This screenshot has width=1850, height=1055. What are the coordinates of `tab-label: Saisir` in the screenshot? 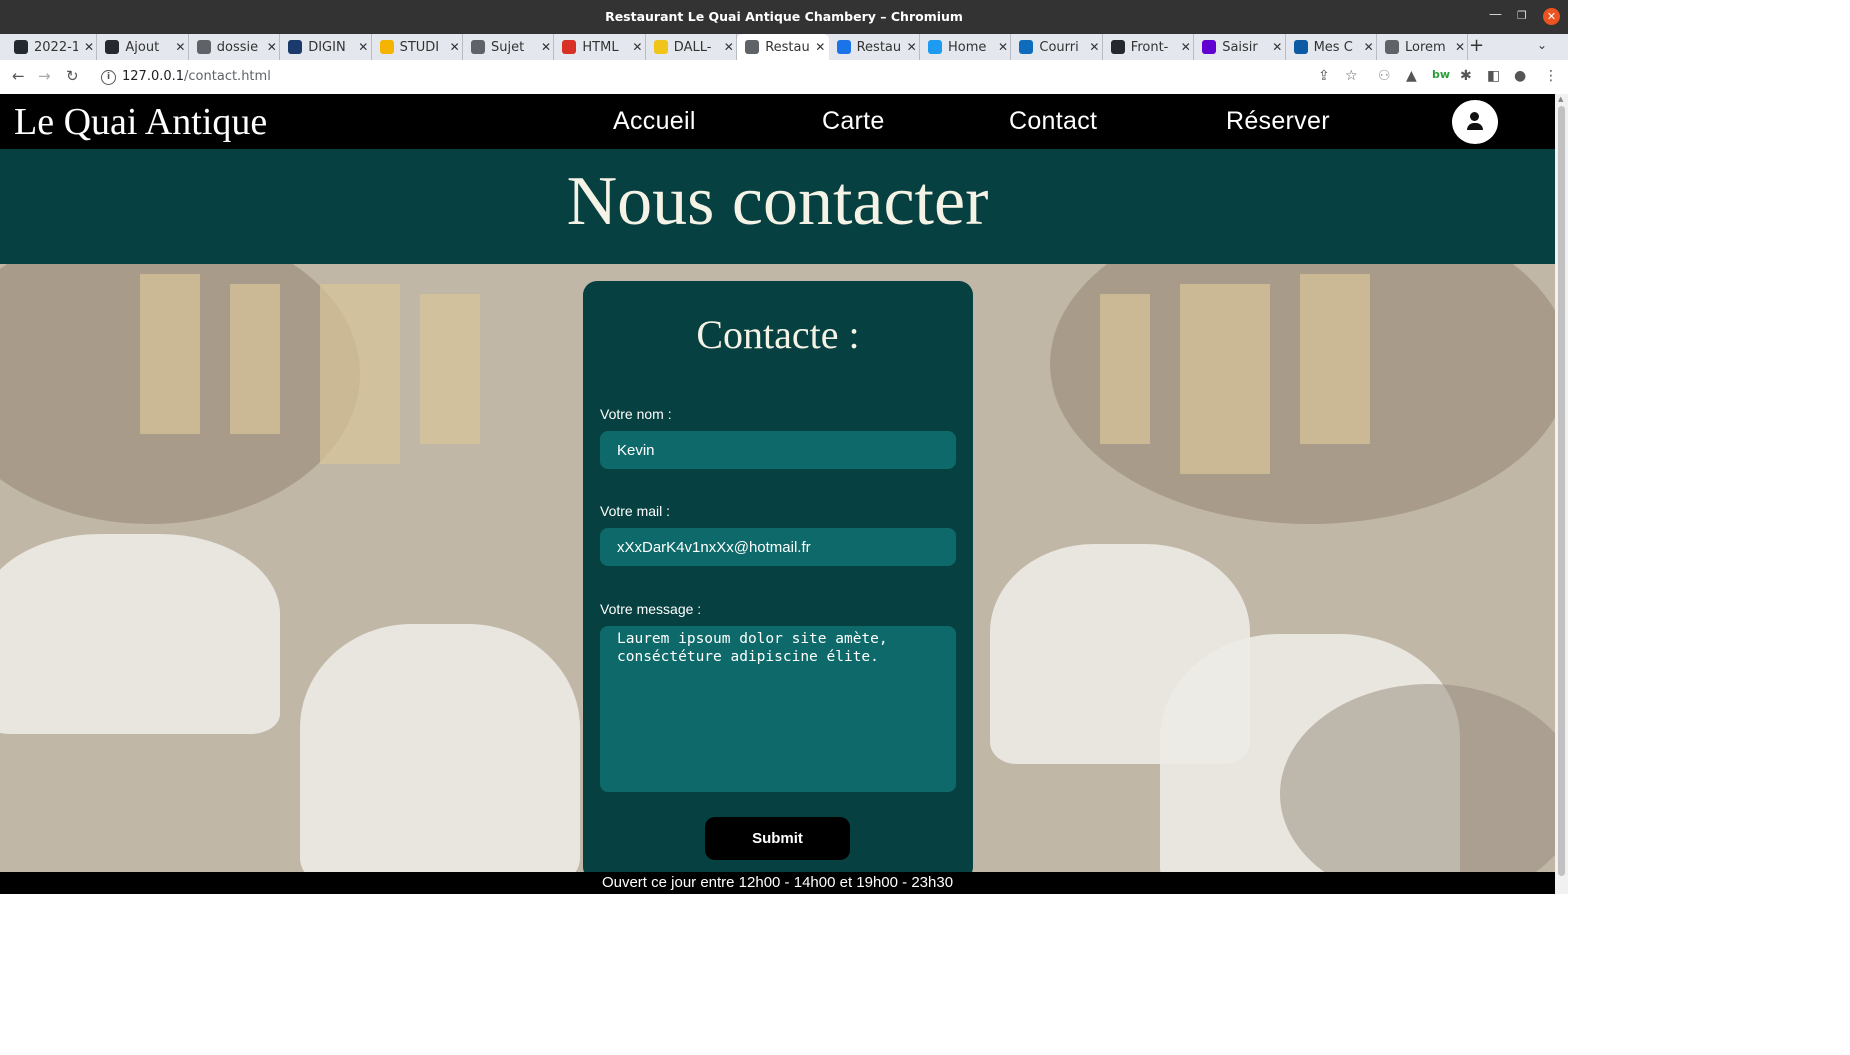 It's located at (1240, 47).